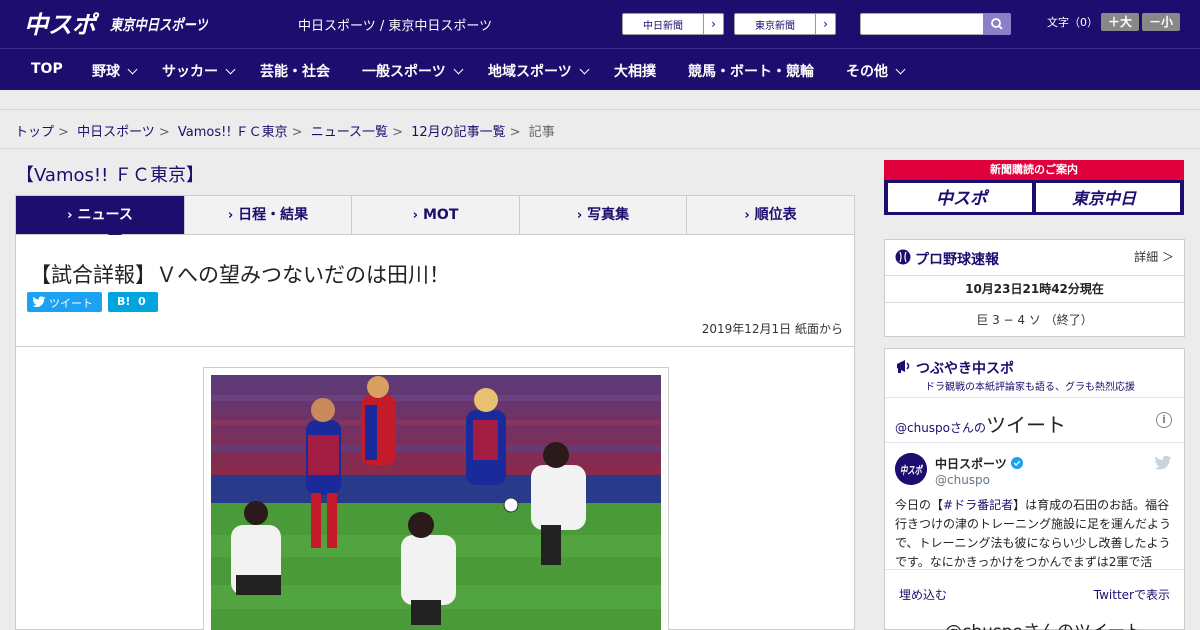 The width and height of the screenshot is (1200, 630). I want to click on tab-photos: › 写真集, so click(603, 215).